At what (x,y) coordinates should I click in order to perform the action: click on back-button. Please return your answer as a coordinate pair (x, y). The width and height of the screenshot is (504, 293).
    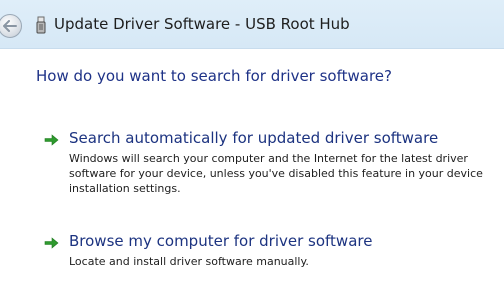
    Looking at the image, I should click on (11, 26).